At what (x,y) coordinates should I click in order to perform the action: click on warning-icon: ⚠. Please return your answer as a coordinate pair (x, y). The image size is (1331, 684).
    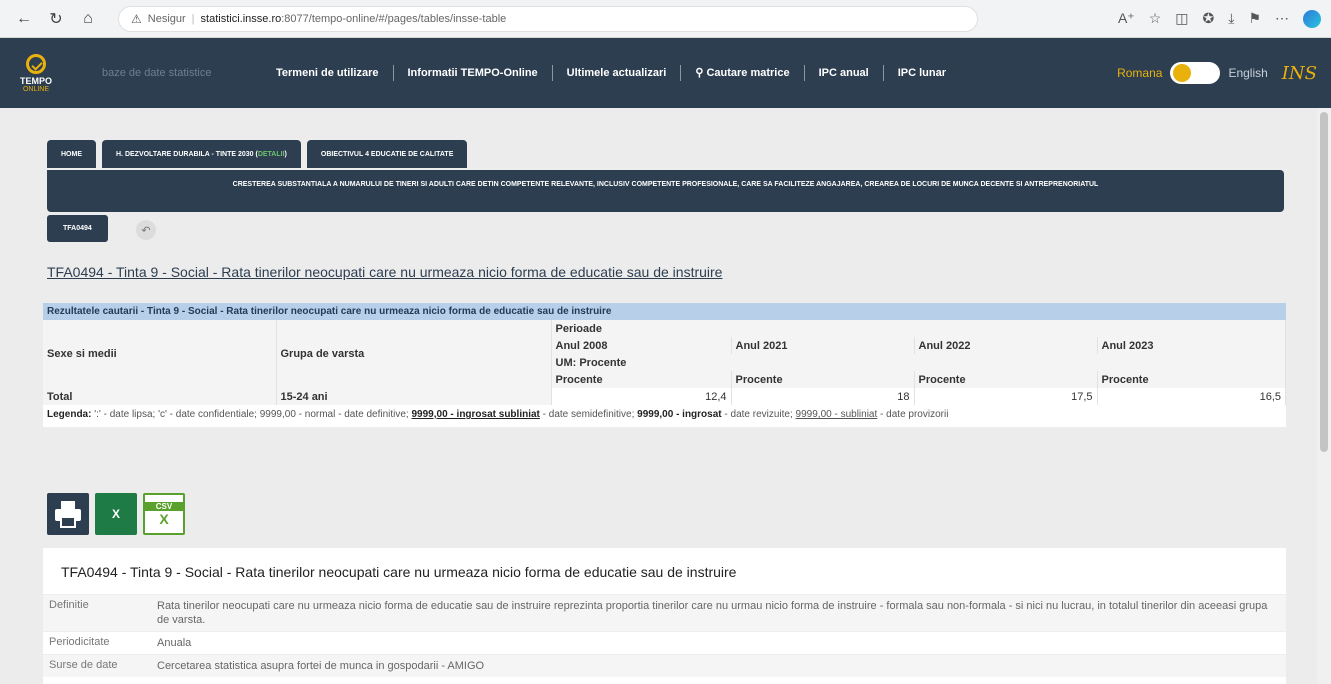
    Looking at the image, I should click on (136, 18).